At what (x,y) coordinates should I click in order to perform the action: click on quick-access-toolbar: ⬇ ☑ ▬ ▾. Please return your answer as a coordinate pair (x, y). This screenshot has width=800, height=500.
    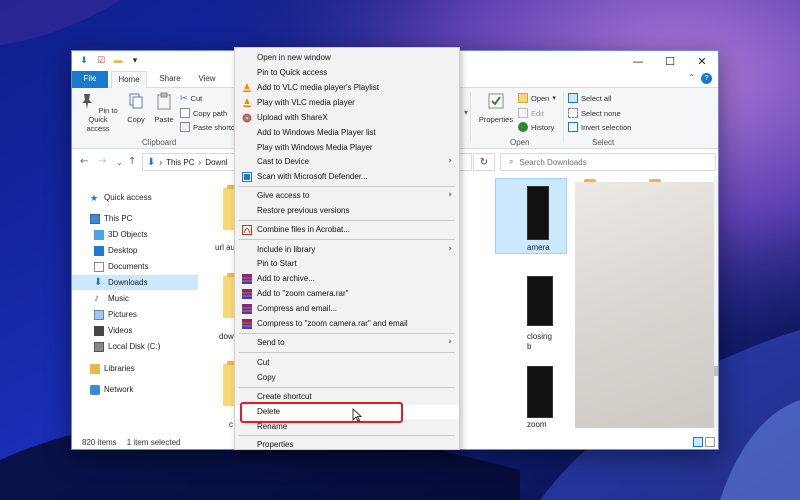
    Looking at the image, I should click on (109, 60).